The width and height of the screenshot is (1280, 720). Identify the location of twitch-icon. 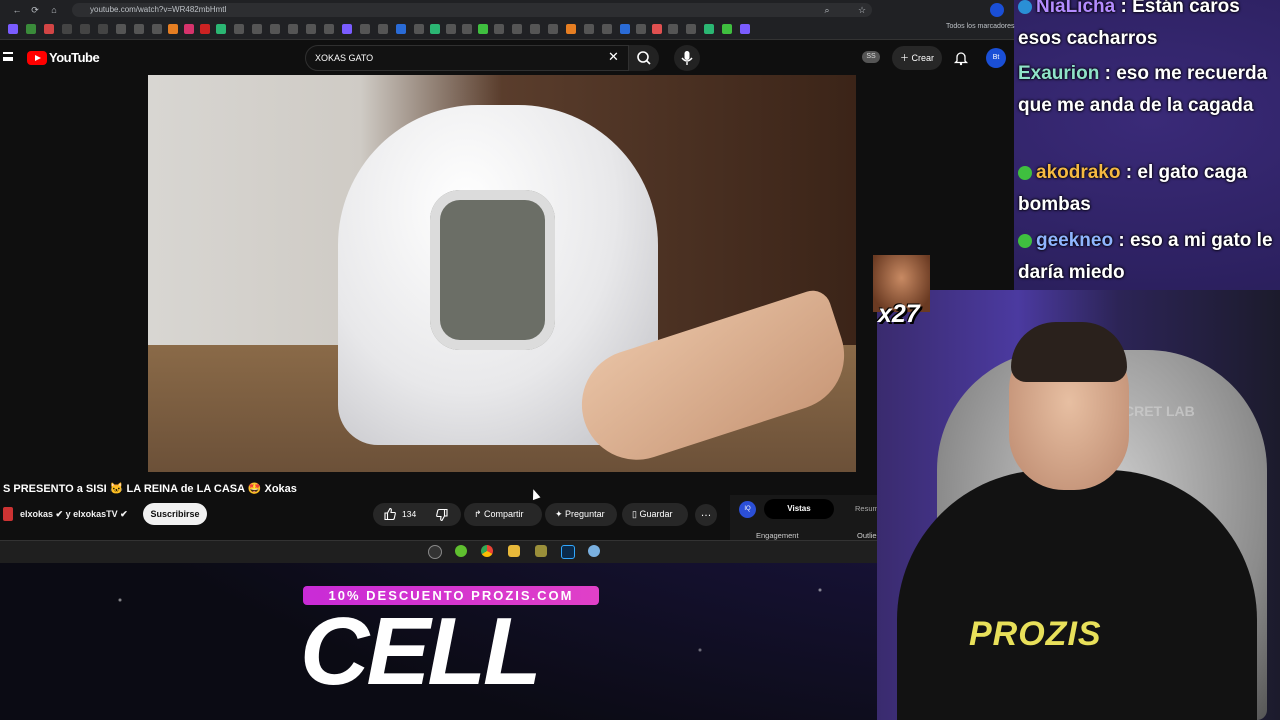
(85, 29).